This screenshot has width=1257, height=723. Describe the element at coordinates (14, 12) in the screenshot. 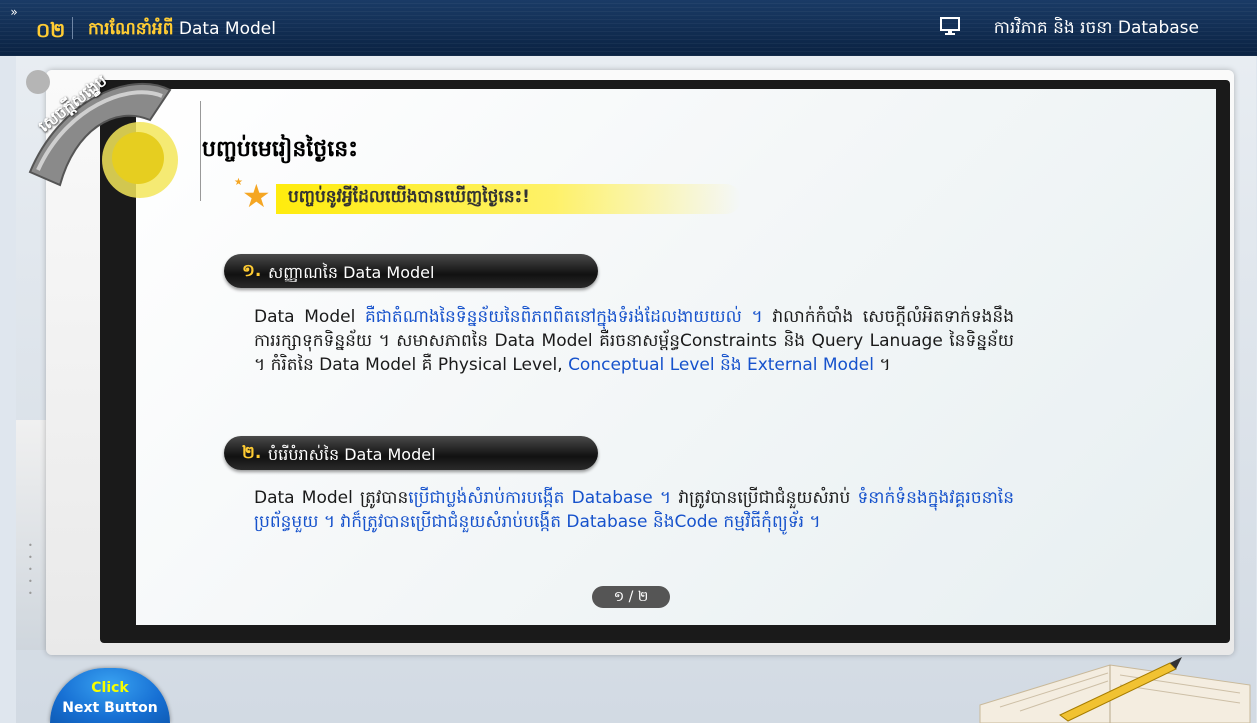

I see `expand-icon: »` at that location.